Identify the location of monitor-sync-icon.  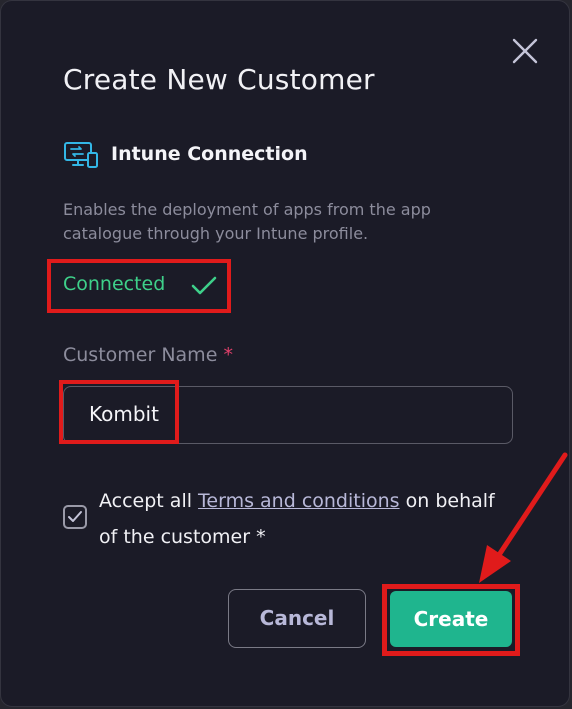
(81, 155).